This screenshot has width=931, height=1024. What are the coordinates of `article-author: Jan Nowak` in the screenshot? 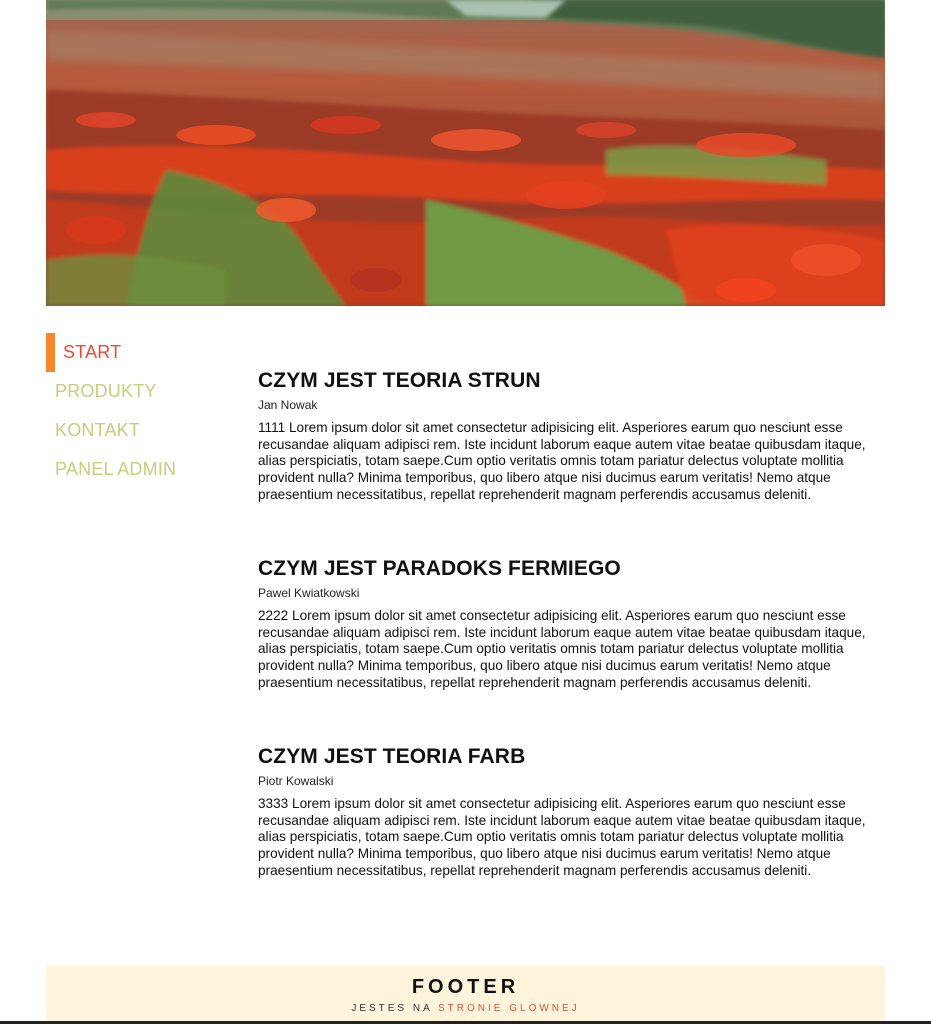 It's located at (288, 405).